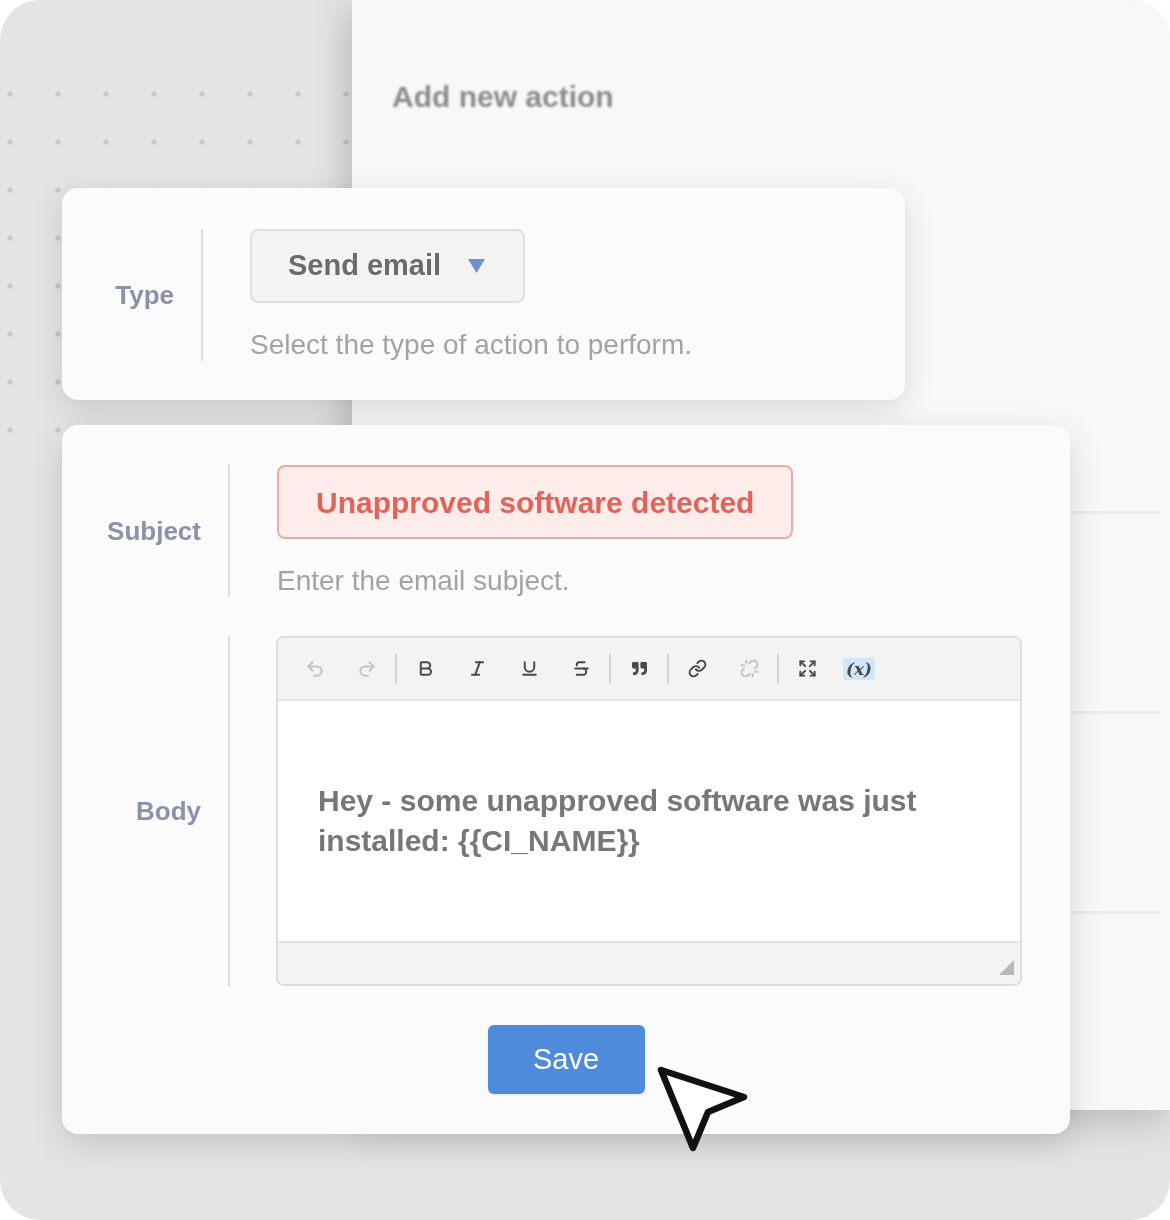  What do you see at coordinates (476, 266) in the screenshot?
I see `caret-icon` at bounding box center [476, 266].